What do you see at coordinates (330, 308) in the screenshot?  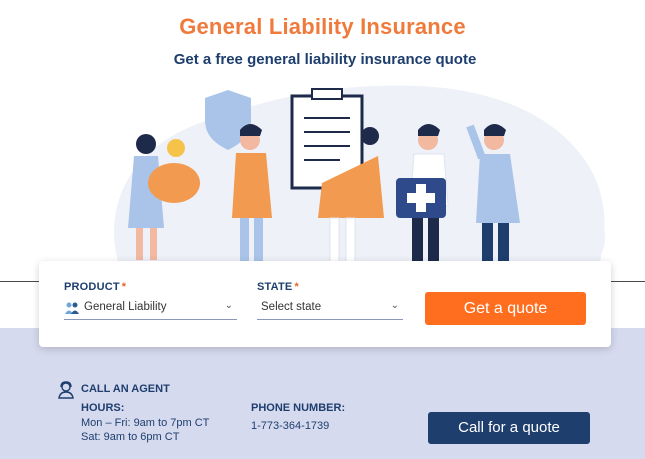 I see `state-select: Select state ⌄` at bounding box center [330, 308].